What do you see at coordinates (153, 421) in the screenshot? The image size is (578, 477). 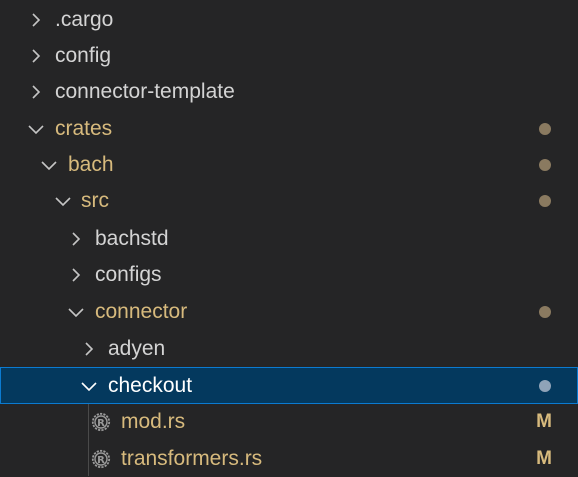 I see `tree-item-label: mod.rs` at bounding box center [153, 421].